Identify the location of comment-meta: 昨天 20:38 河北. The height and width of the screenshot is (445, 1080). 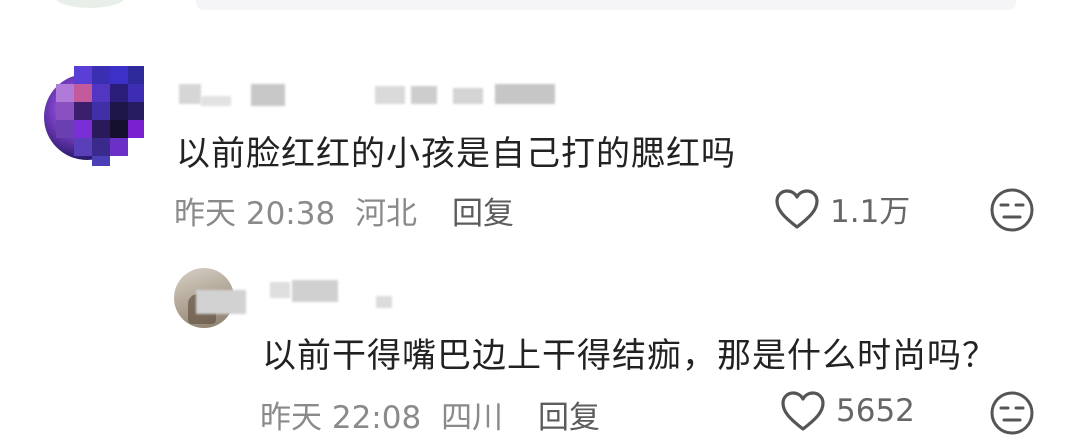
(300, 210).